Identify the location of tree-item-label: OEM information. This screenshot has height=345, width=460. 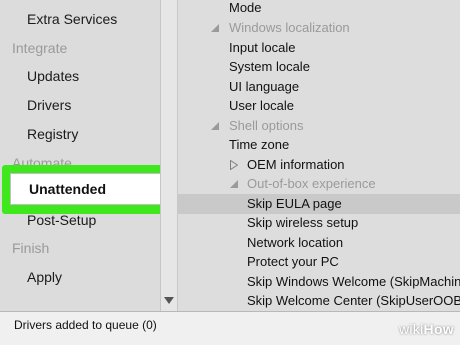
(296, 164).